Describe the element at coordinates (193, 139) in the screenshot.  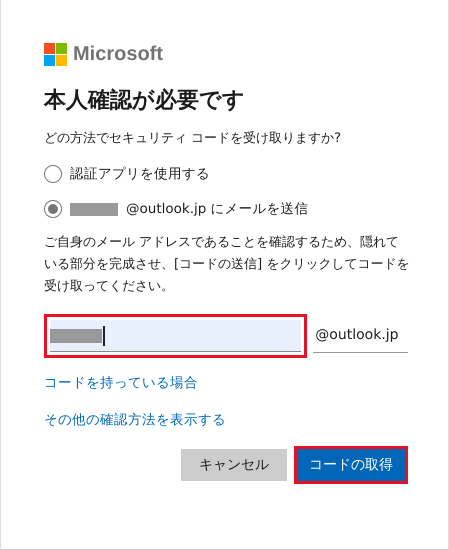
I see `question-text: どの方法でセキュリティ コードを受け取りますか?` at that location.